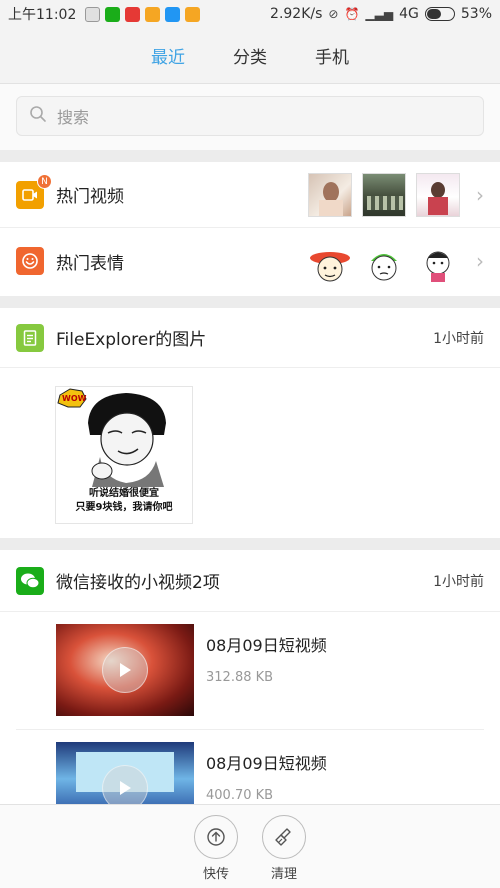 The image size is (500, 888). What do you see at coordinates (173, 14) in the screenshot?
I see `blue-app-icon` at bounding box center [173, 14].